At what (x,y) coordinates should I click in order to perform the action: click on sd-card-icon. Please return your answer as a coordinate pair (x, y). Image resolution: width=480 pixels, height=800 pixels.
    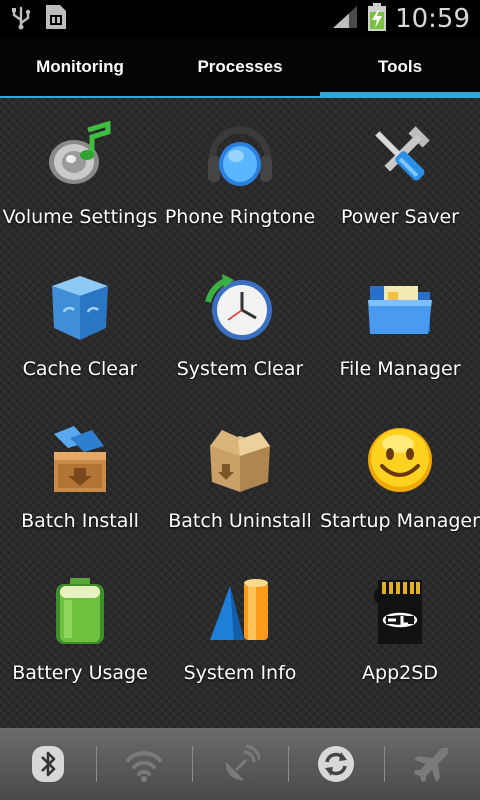
    Looking at the image, I should click on (398, 612).